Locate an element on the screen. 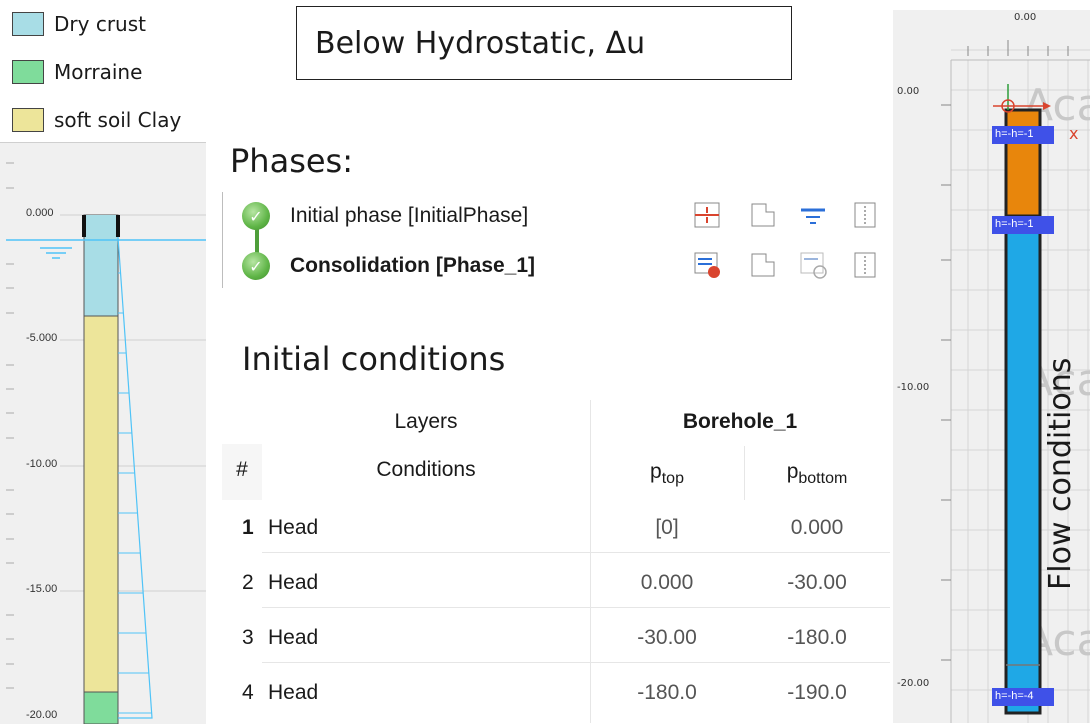 This screenshot has height=724, width=1090. soil-mode-icon is located at coordinates (707, 215).